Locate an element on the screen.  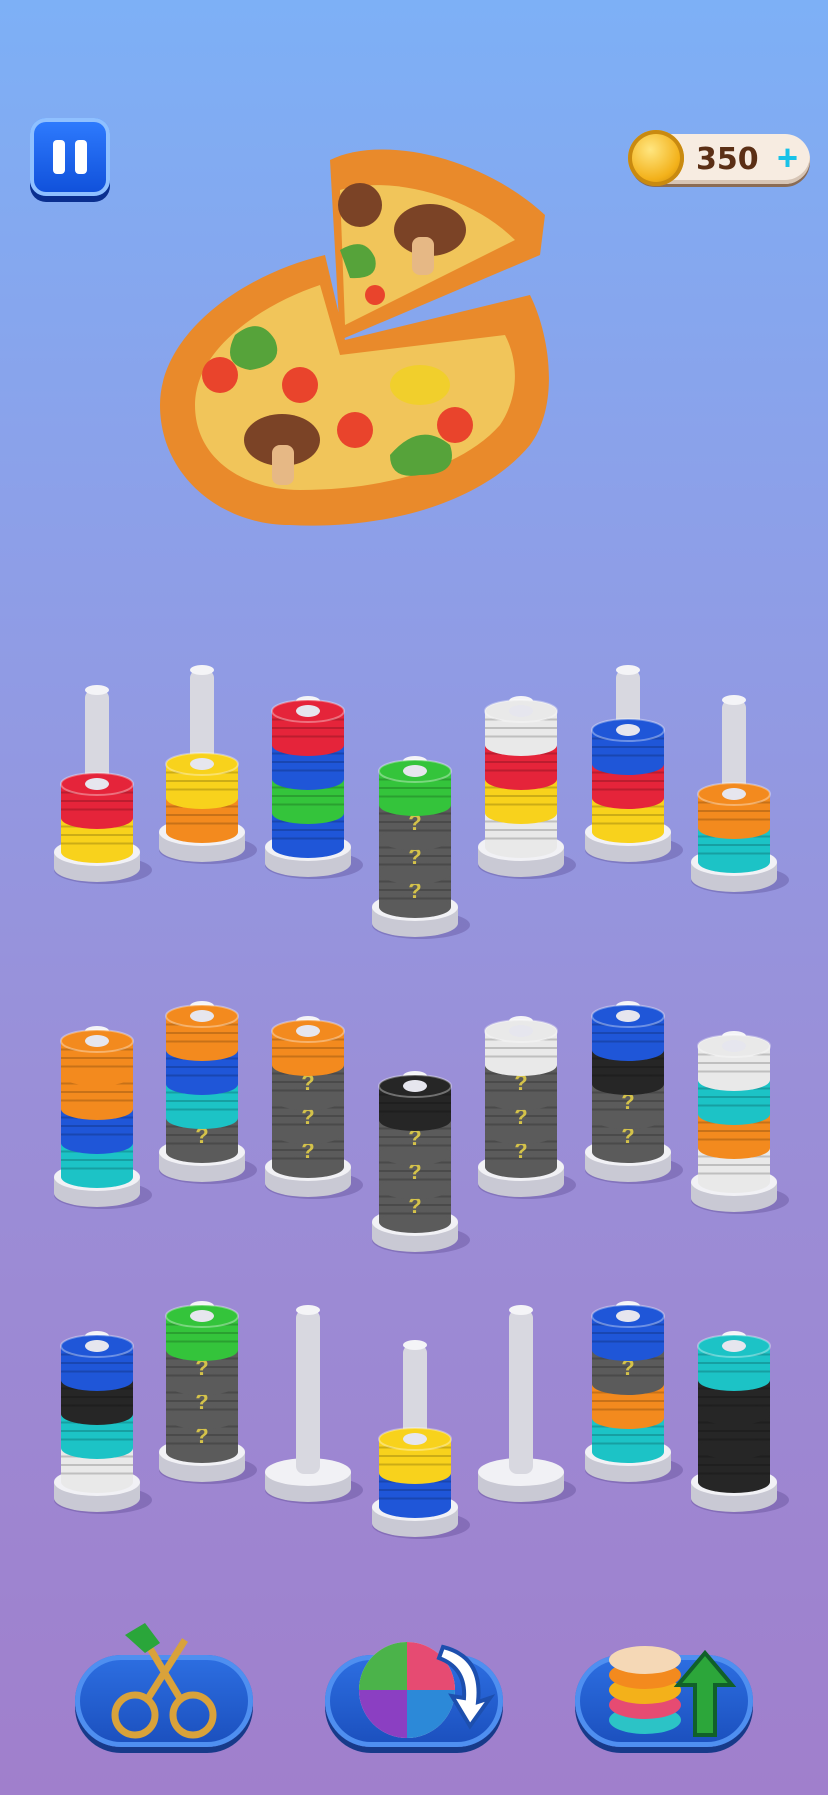
extra-pole-icon is located at coordinates (673, 1691).